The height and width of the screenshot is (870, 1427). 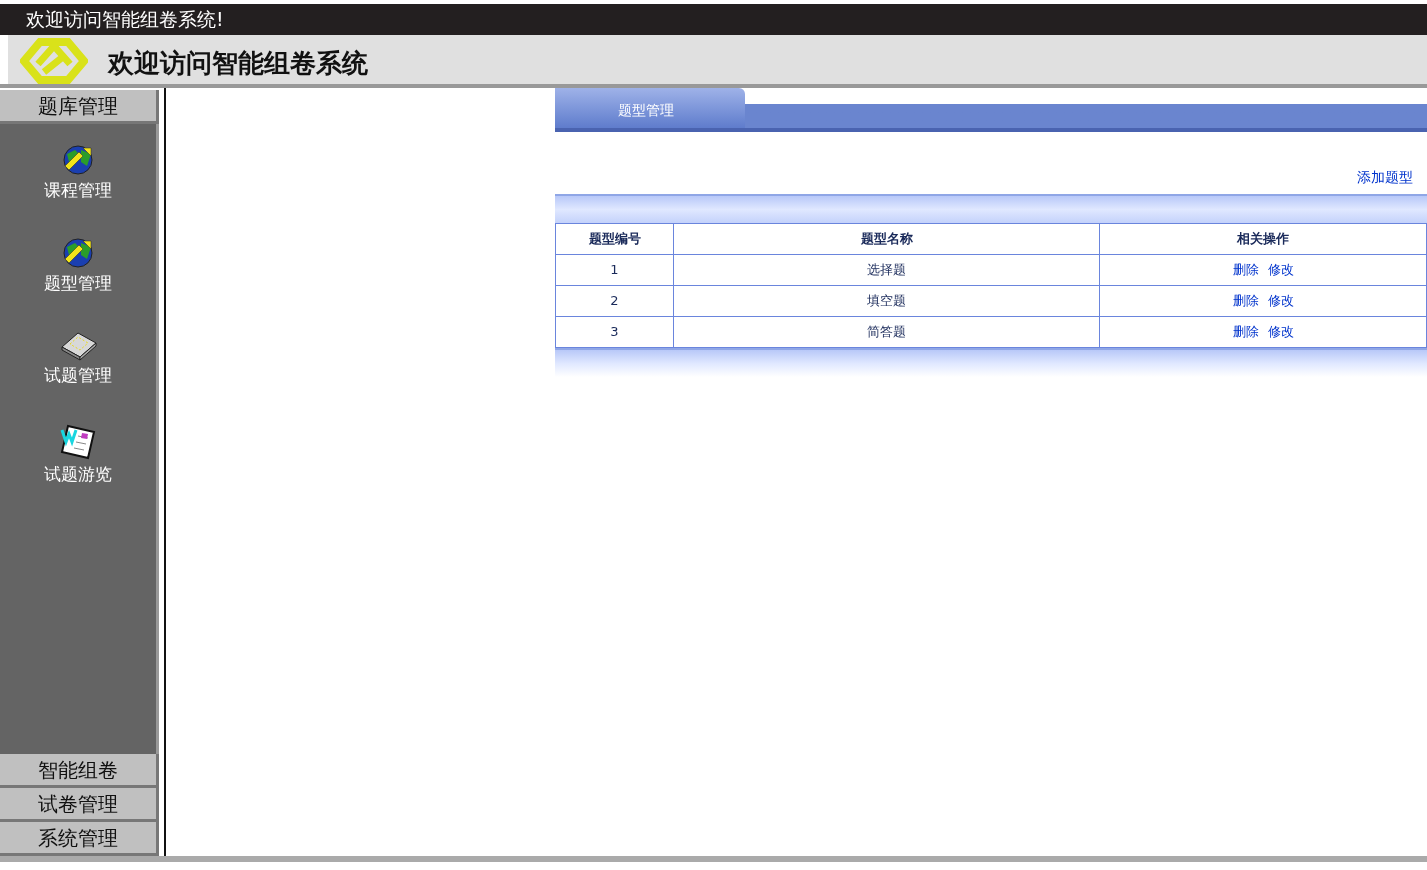 What do you see at coordinates (614, 332) in the screenshot?
I see `table-cell: 3` at bounding box center [614, 332].